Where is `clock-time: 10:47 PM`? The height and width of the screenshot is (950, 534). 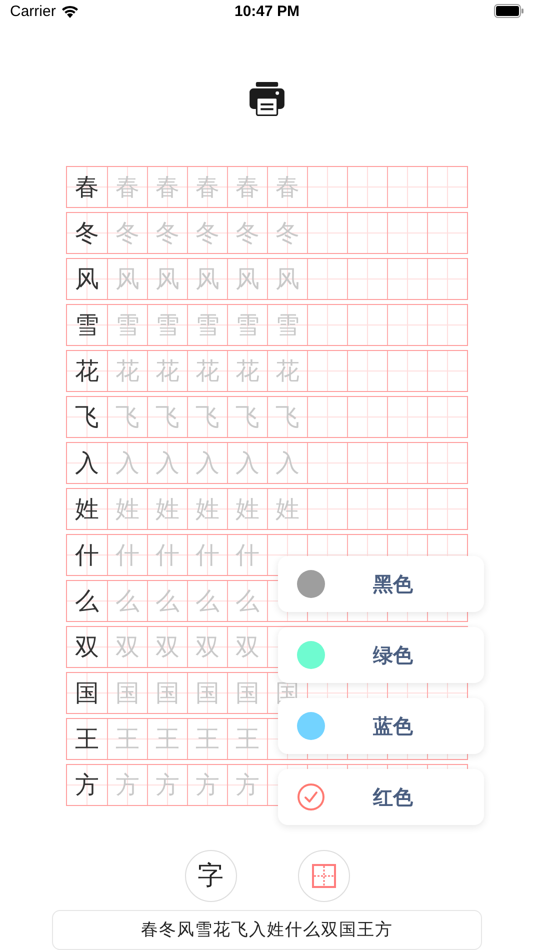 clock-time: 10:47 PM is located at coordinates (267, 11).